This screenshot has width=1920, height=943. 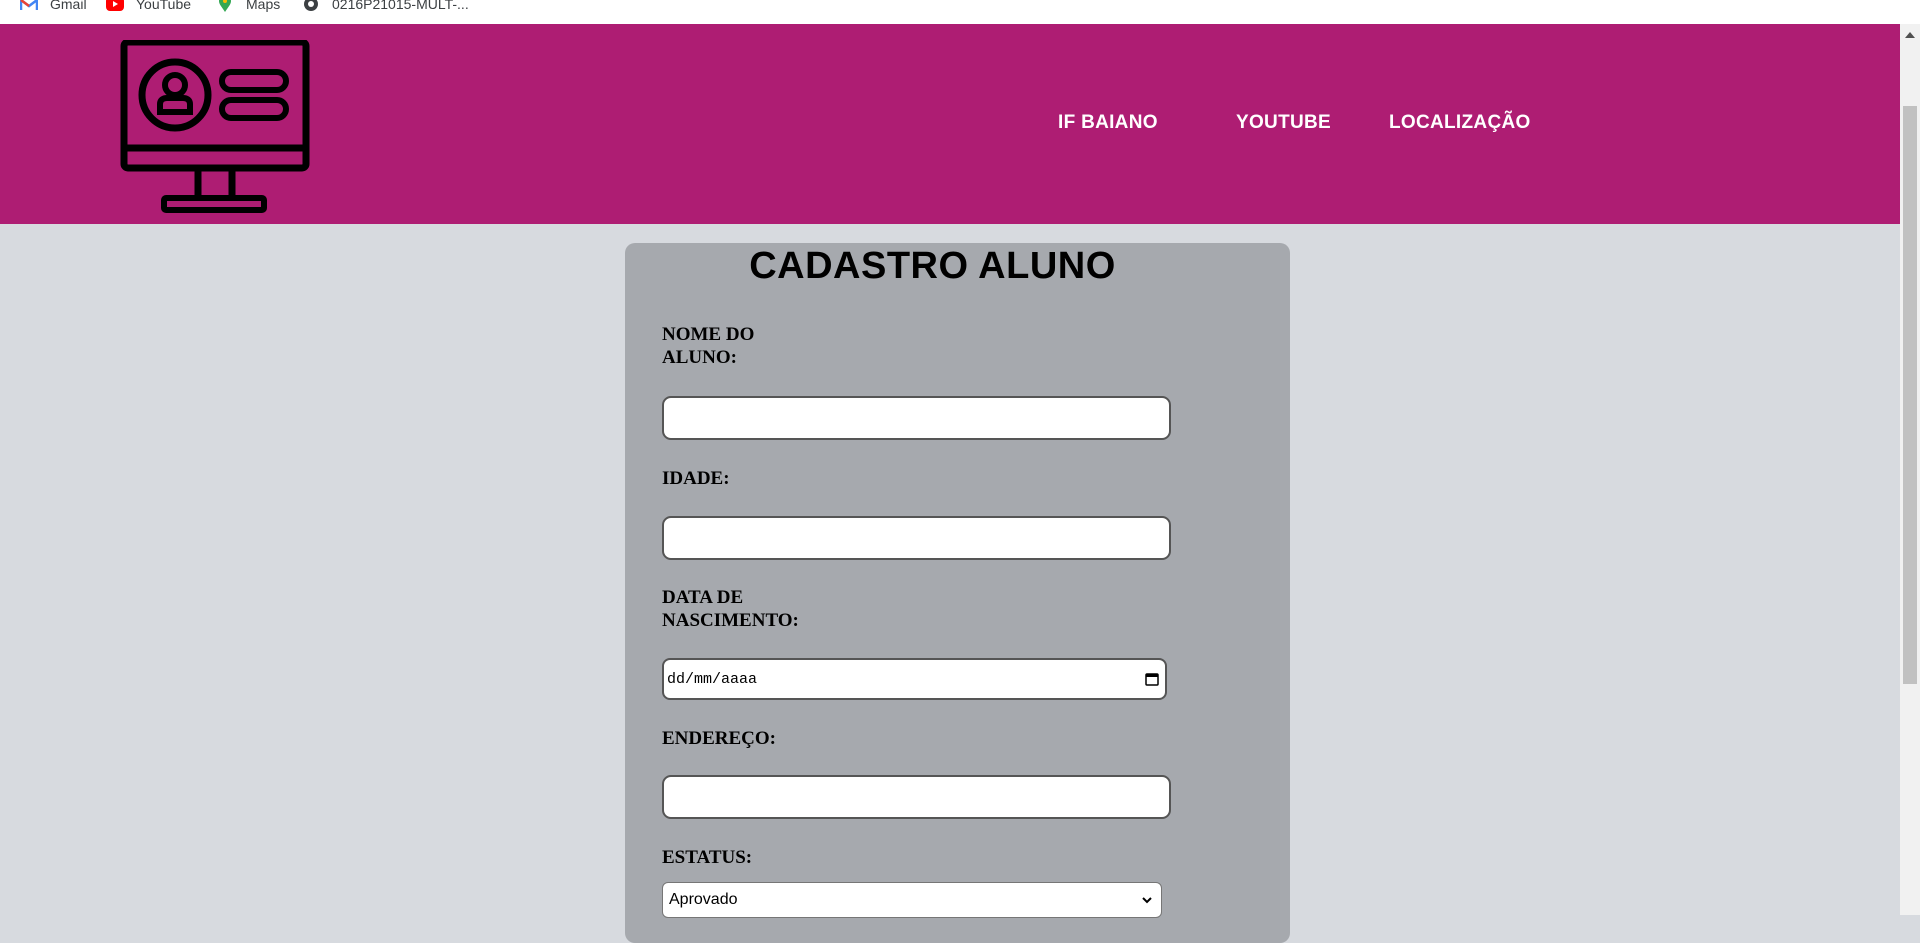 I want to click on nav-localizacao: LOCALIZAÇÃO, so click(x=1460, y=123).